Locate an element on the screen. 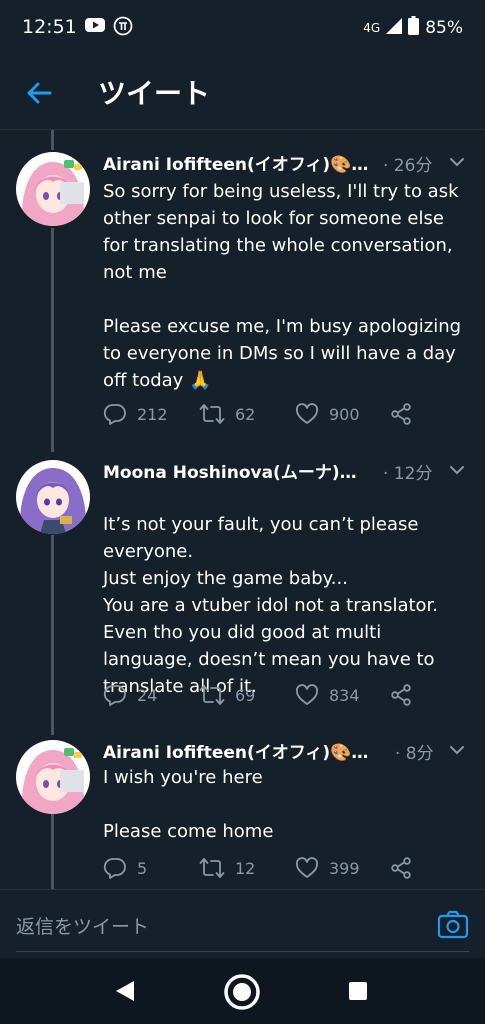 The width and height of the screenshot is (485, 1024). reply-count: 5 is located at coordinates (142, 868).